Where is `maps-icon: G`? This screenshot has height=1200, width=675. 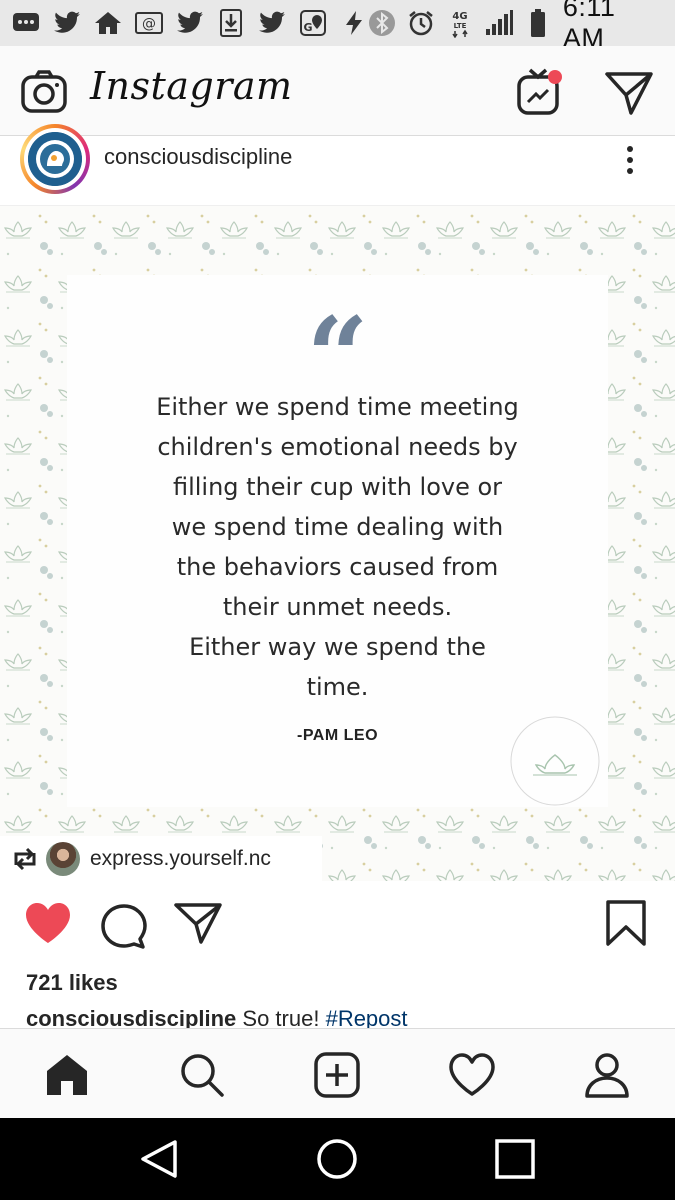
maps-icon: G is located at coordinates (313, 23).